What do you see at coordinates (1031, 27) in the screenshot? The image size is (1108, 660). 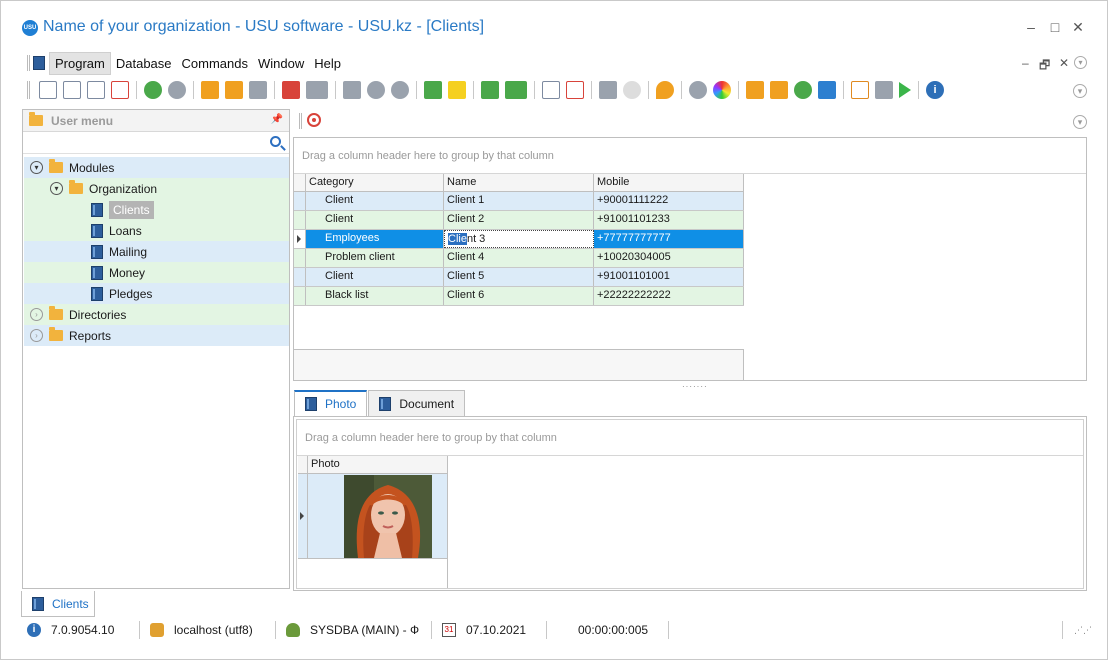 I see `minimize-button: –` at bounding box center [1031, 27].